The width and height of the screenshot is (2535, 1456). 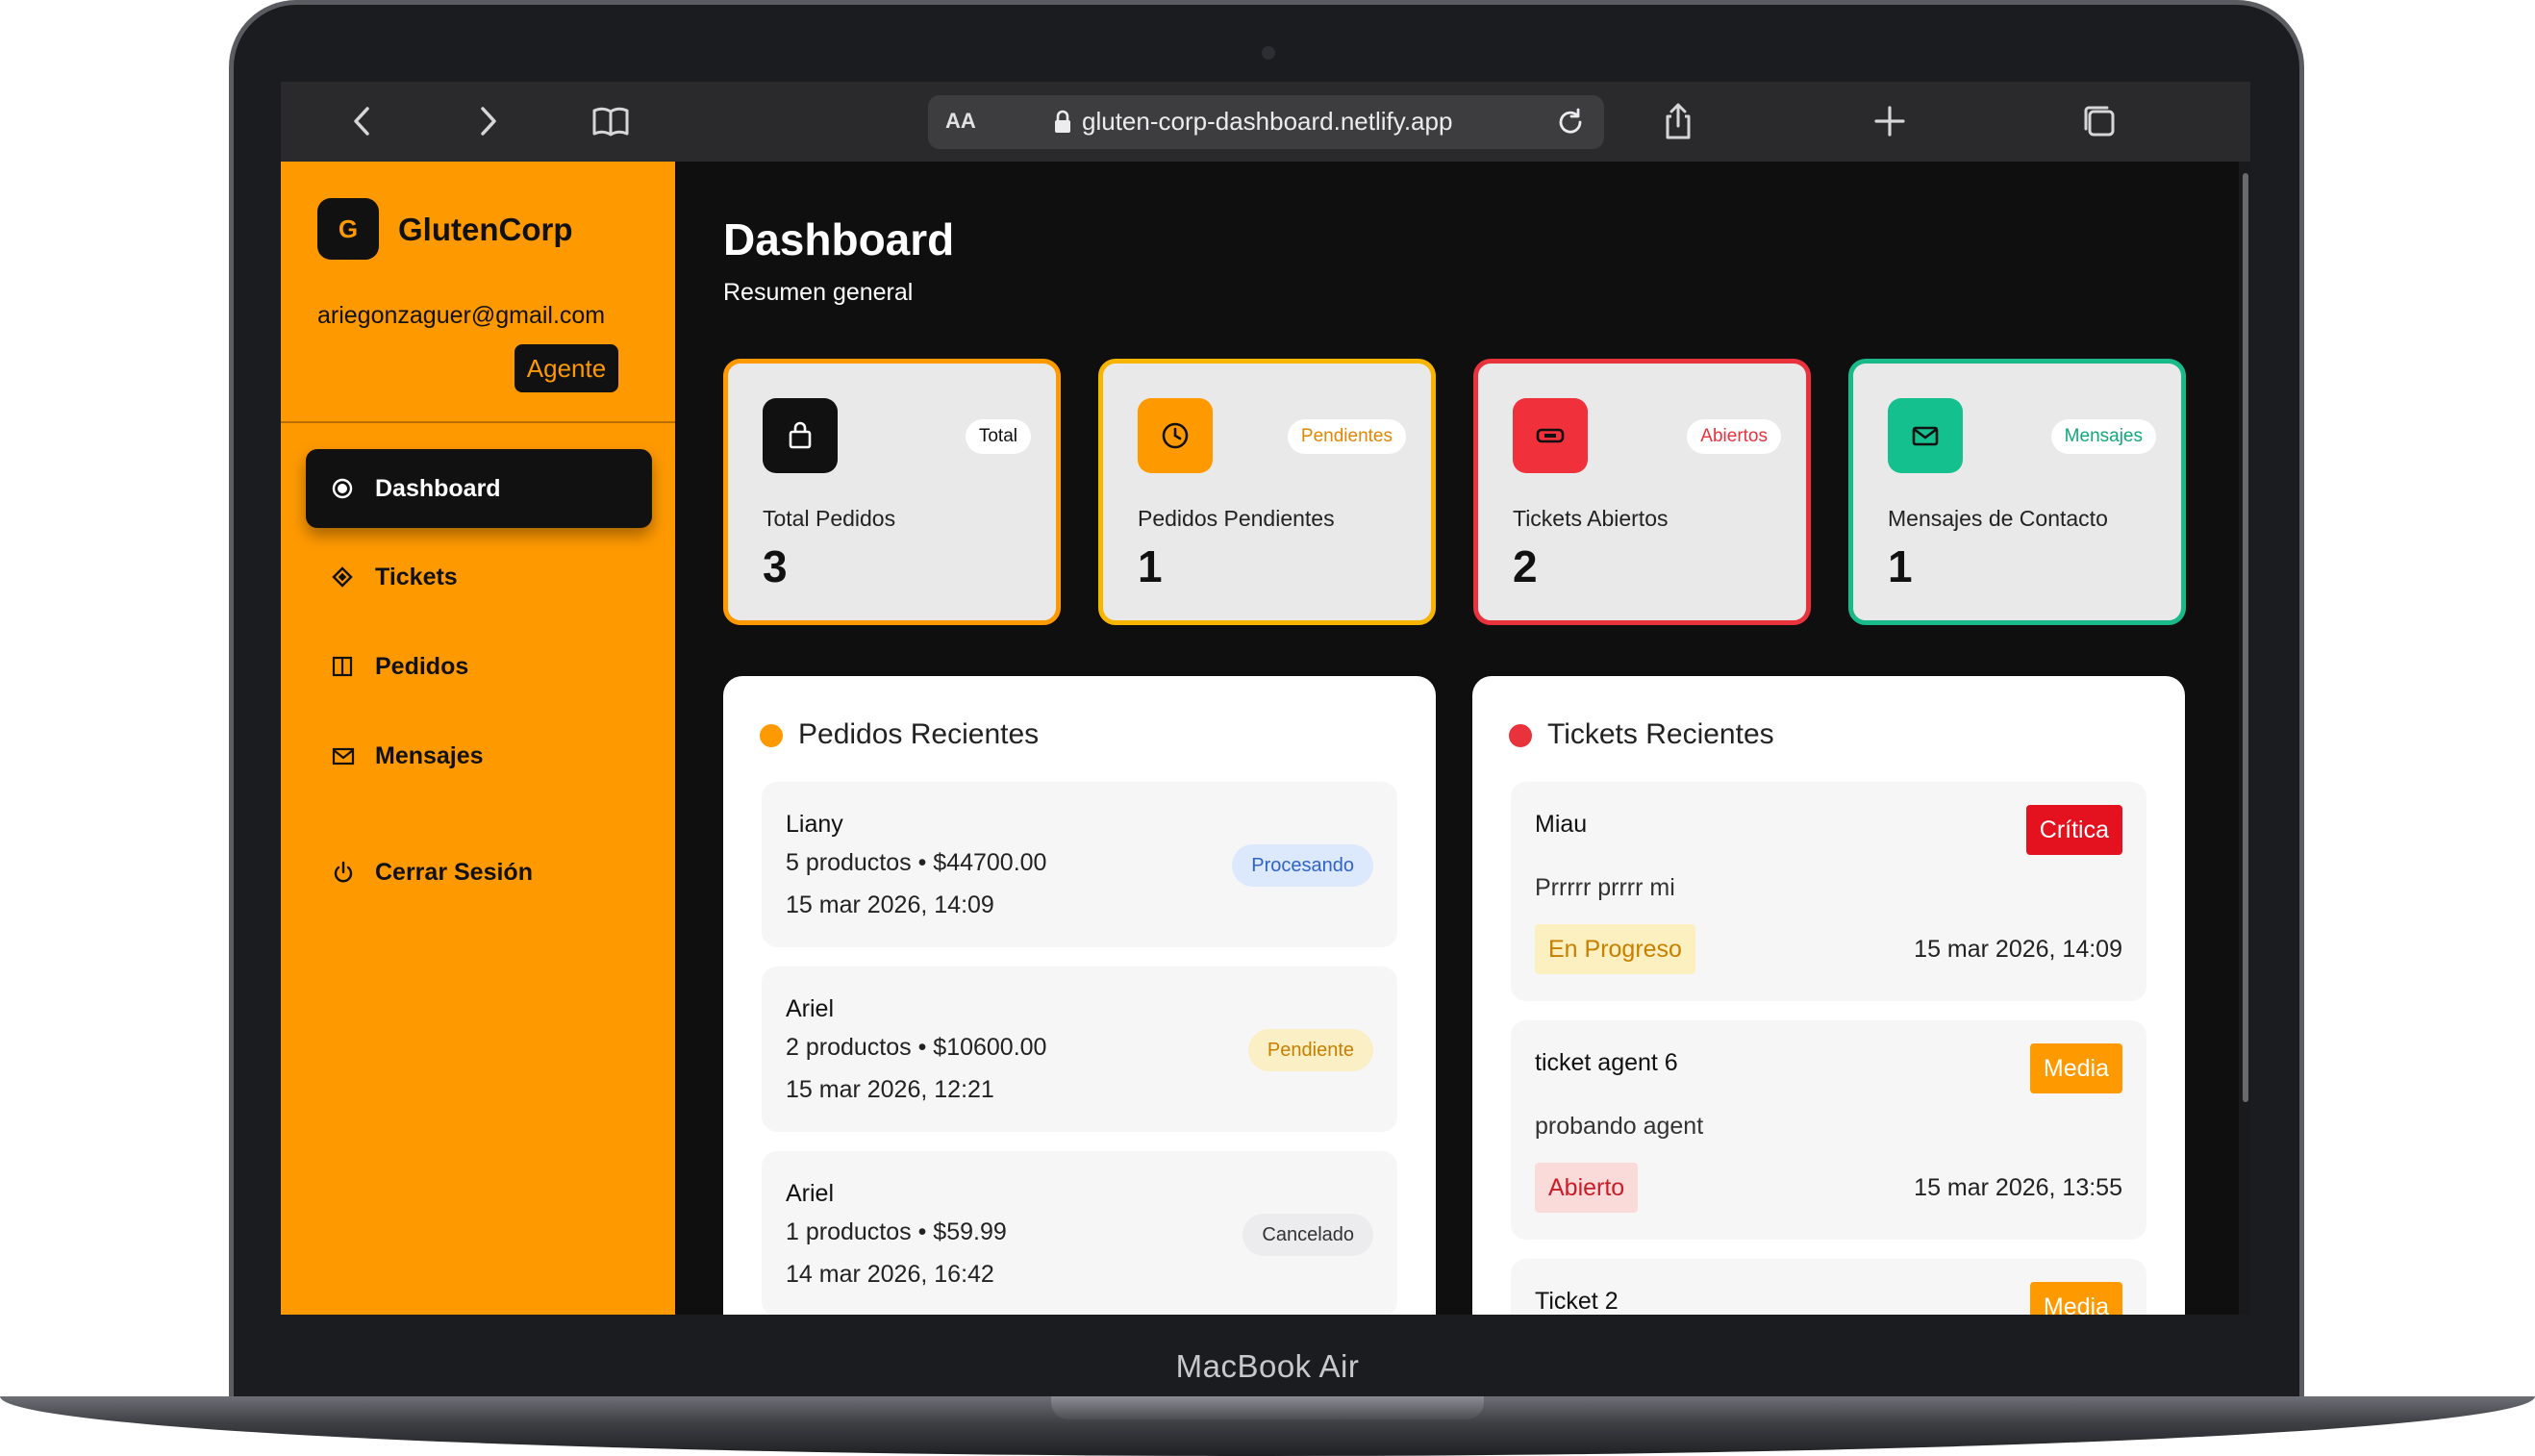 What do you see at coordinates (916, 1047) in the screenshot?
I see `order-summary: 2 productos • $10600.00` at bounding box center [916, 1047].